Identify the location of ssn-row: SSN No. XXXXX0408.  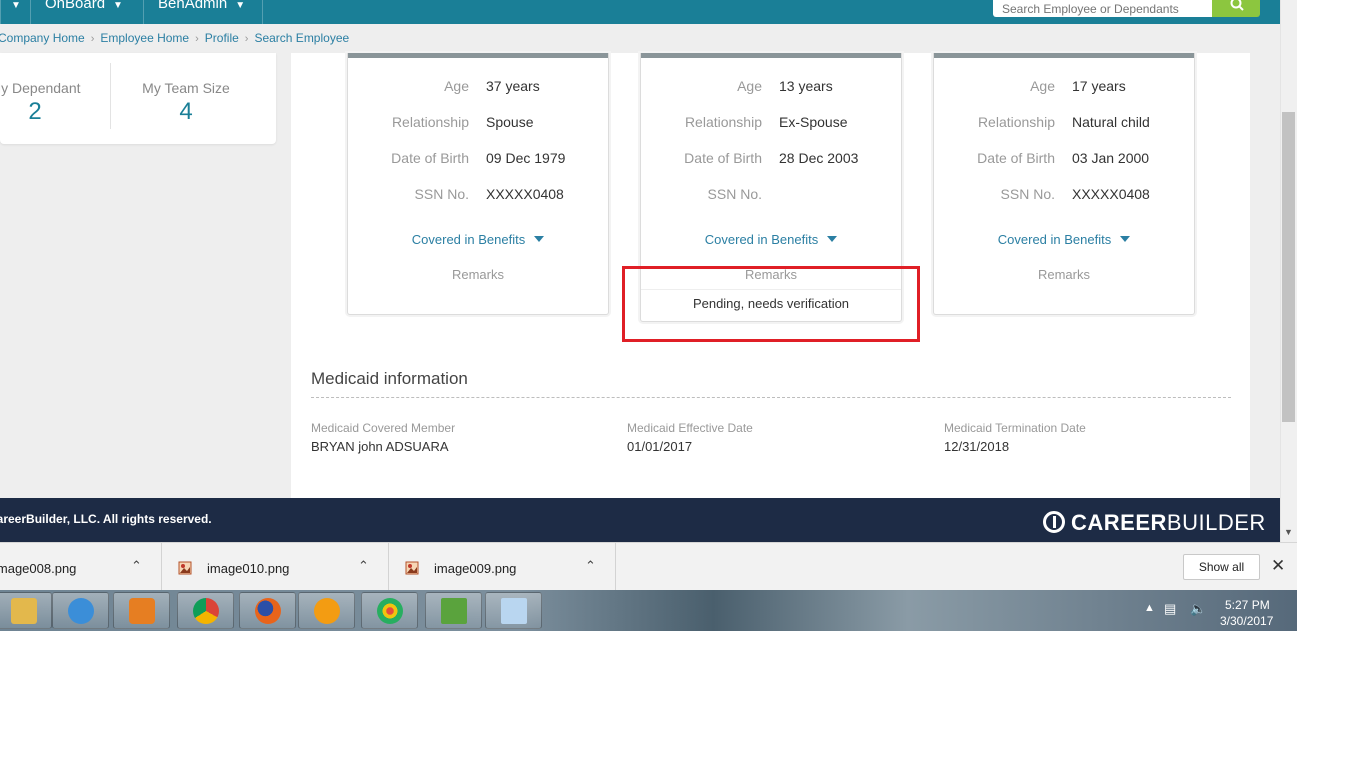
(478, 196).